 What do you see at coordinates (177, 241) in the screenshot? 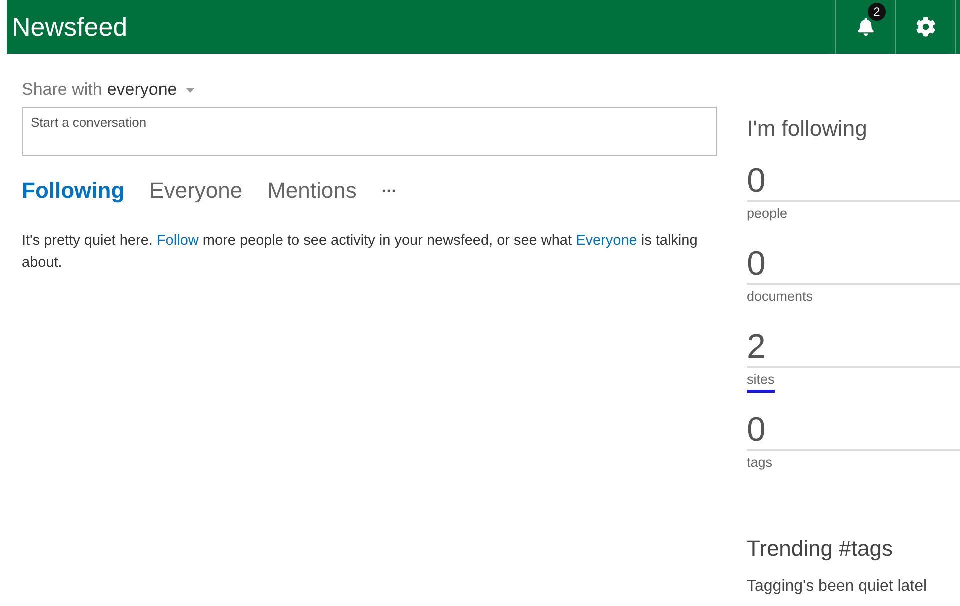
I see `message-link: Follow` at bounding box center [177, 241].